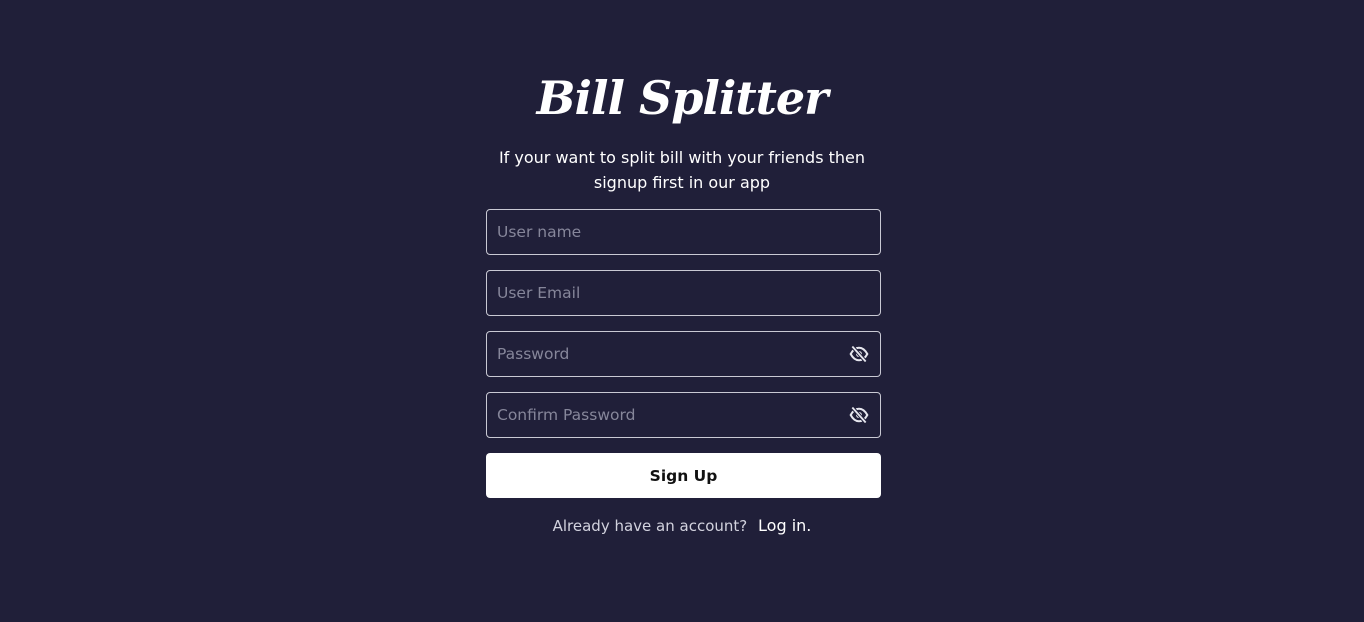  I want to click on email-input, so click(683, 293).